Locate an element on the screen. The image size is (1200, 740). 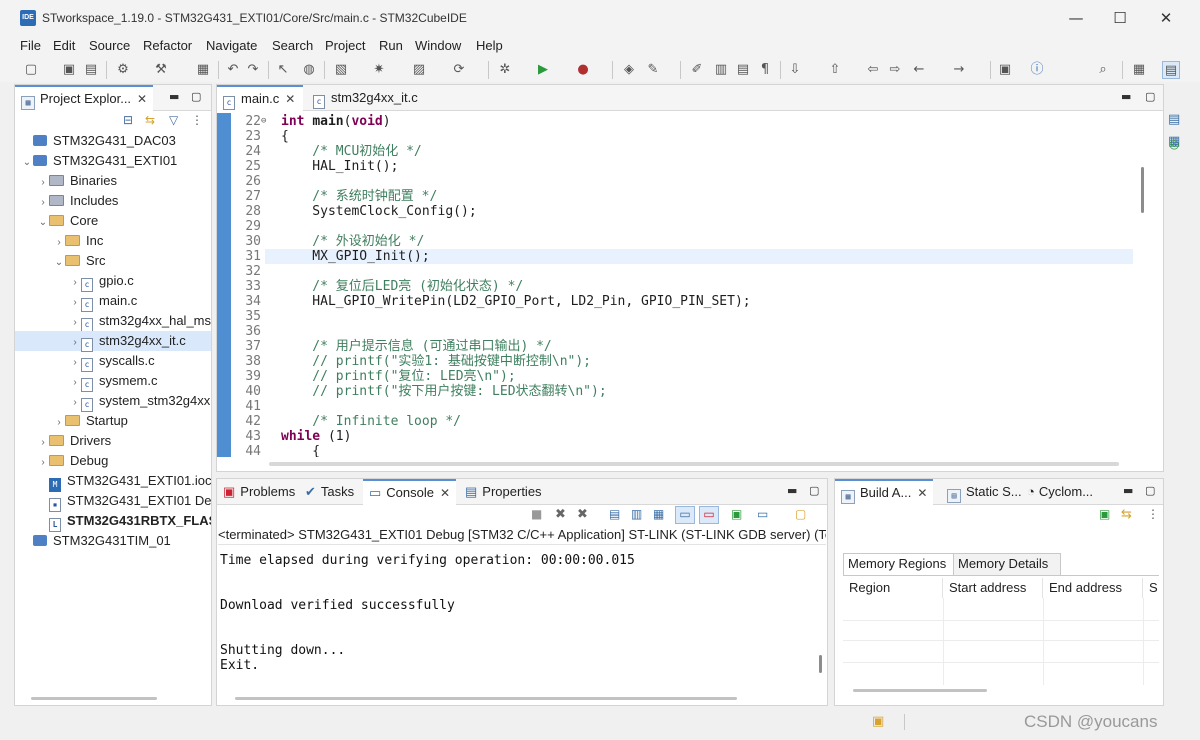
prev-annotation-icon: ⇧ is located at coordinates (835, 70).